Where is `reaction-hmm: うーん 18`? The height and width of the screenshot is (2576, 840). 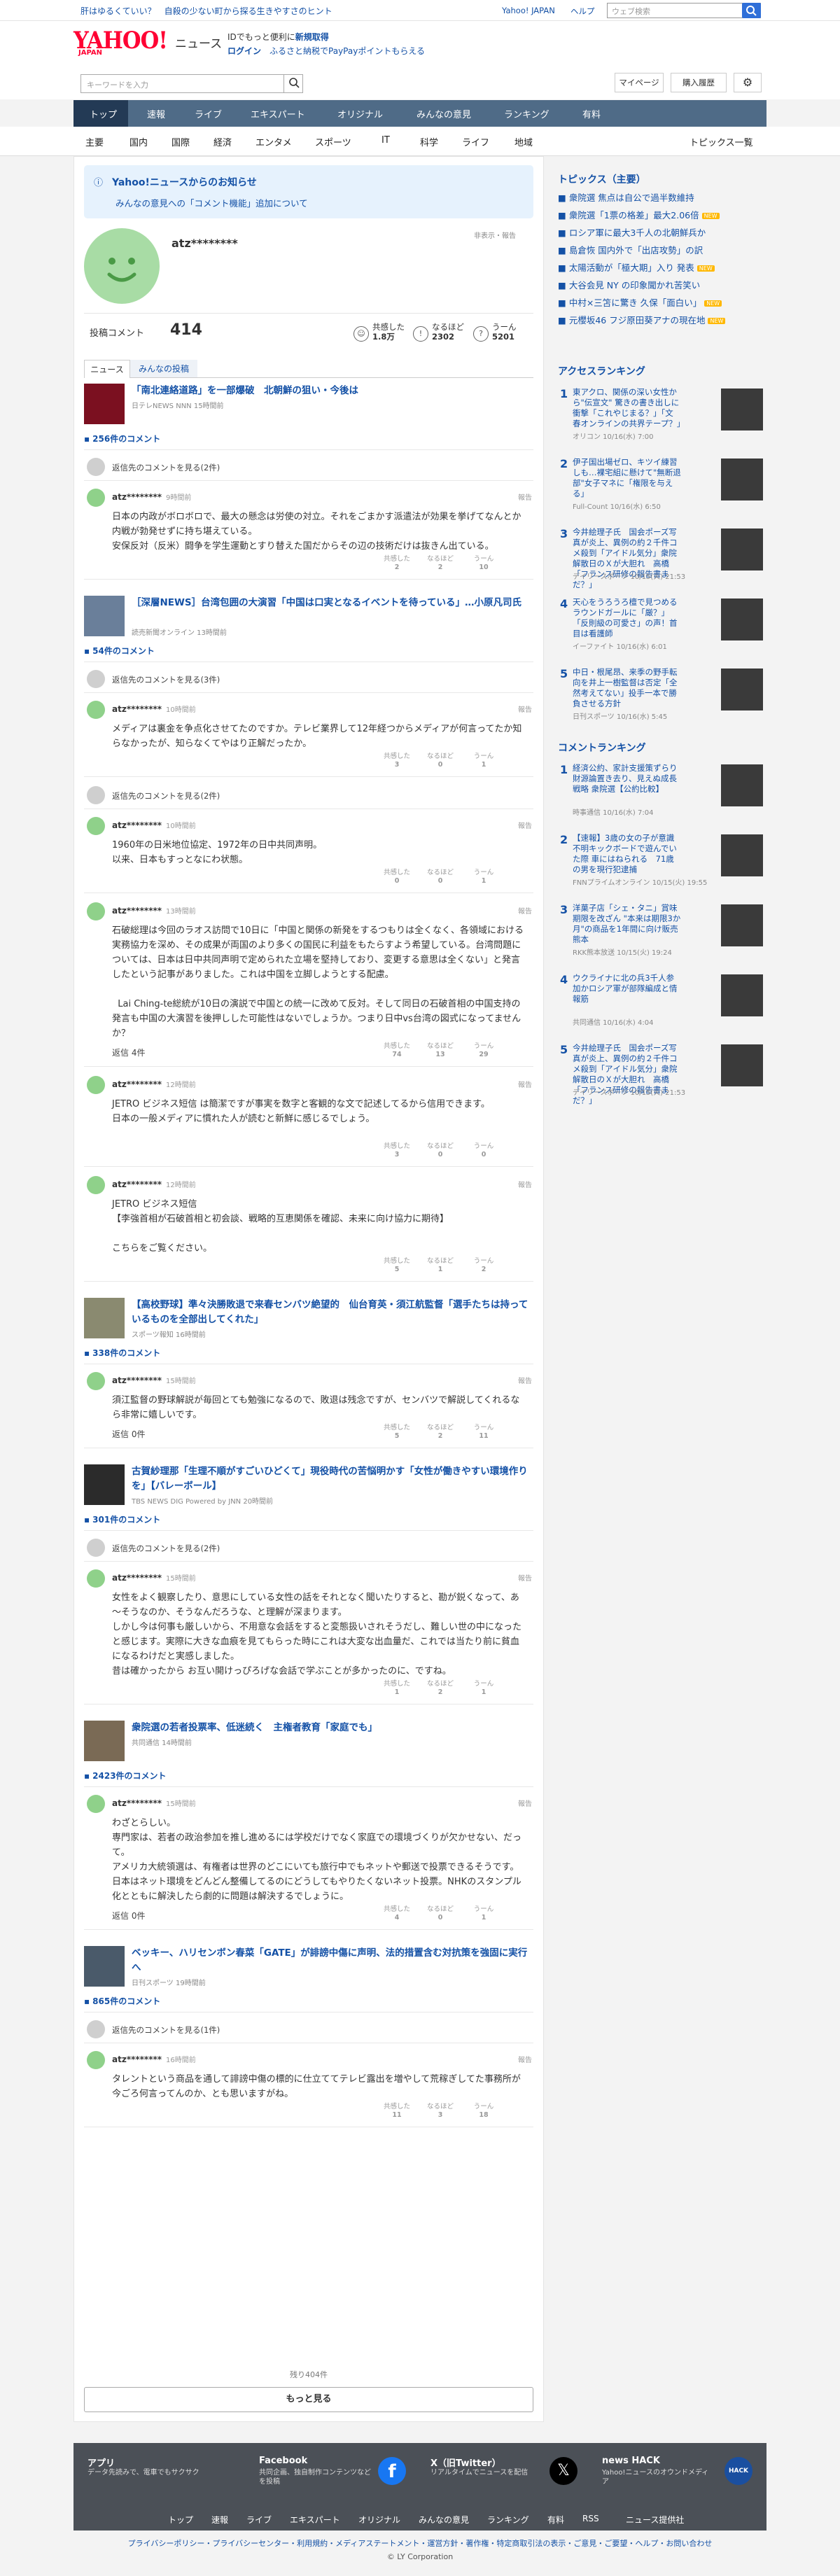
reaction-hmm: うーん 18 is located at coordinates (484, 2111).